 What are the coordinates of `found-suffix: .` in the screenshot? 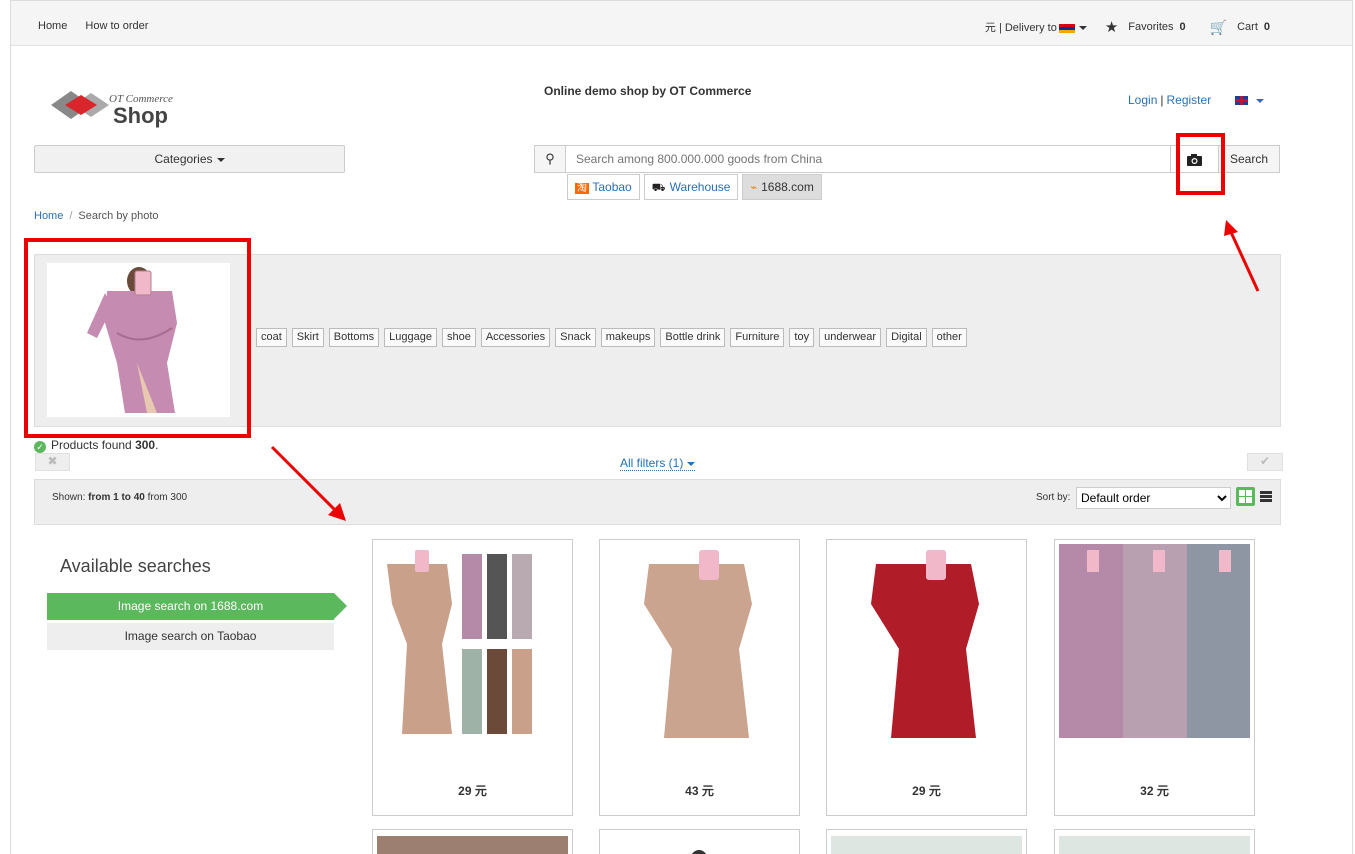 It's located at (157, 445).